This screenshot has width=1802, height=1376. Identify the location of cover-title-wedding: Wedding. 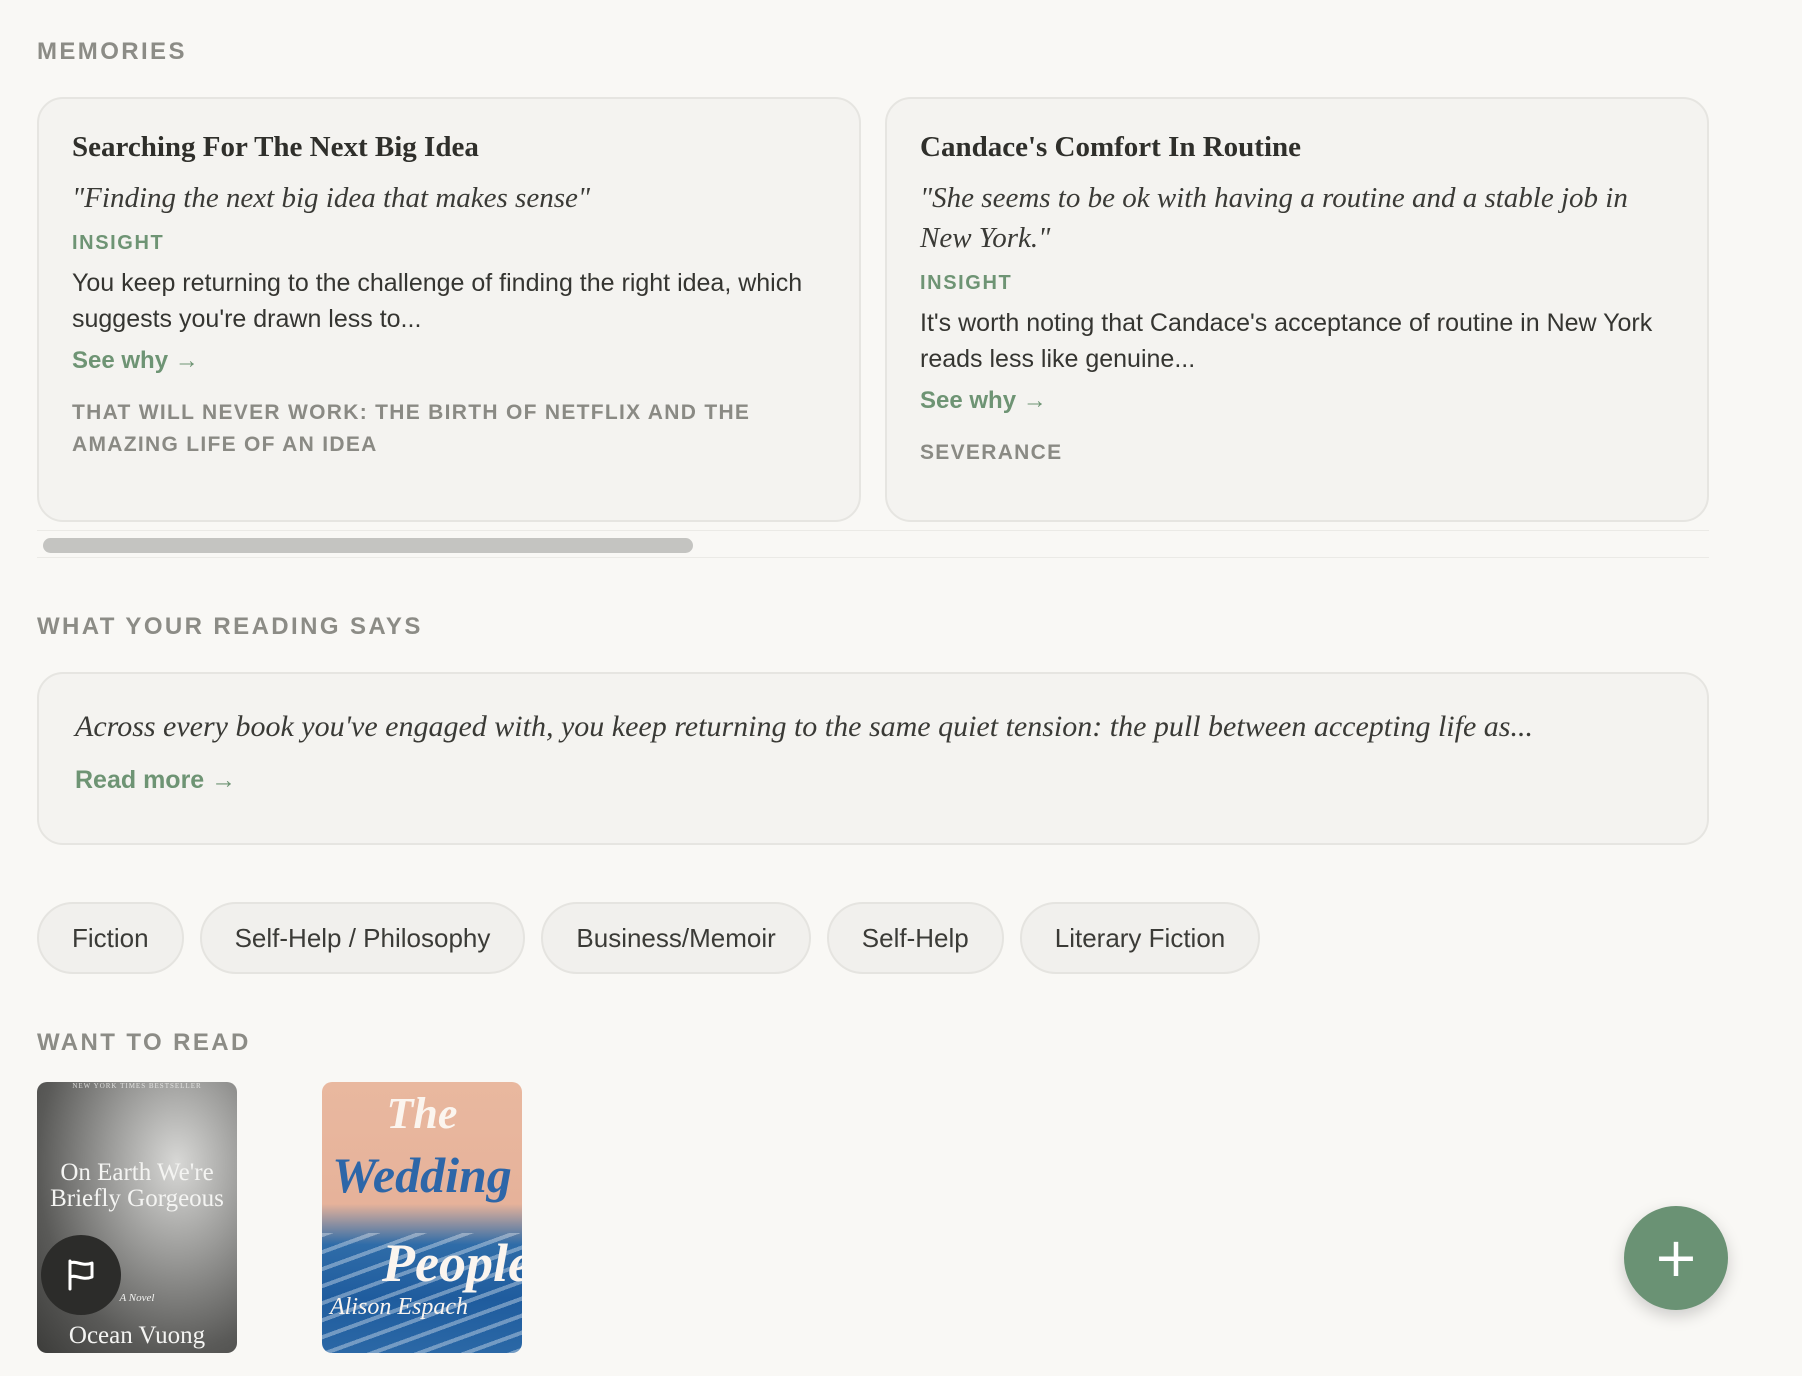
(422, 1175).